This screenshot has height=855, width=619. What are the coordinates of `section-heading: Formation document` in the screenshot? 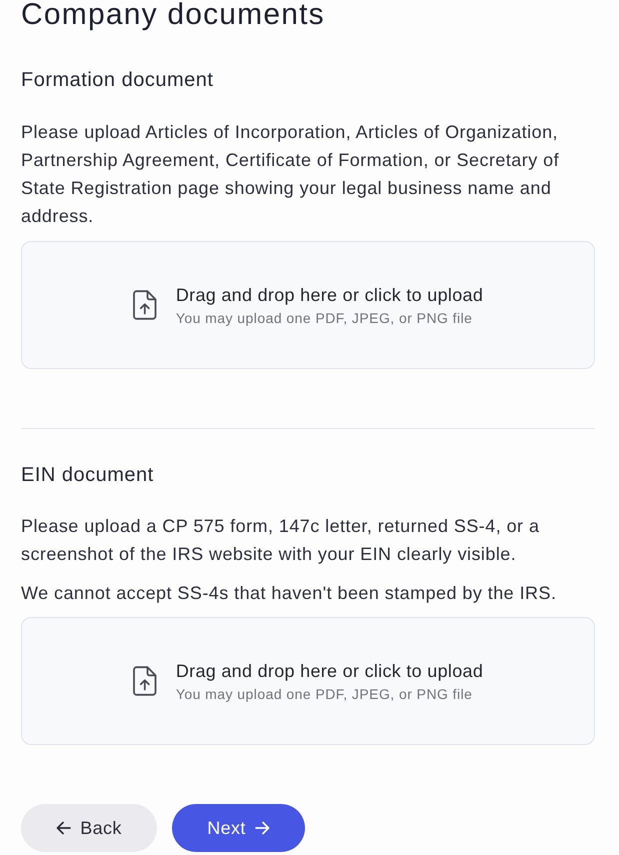 It's located at (117, 80).